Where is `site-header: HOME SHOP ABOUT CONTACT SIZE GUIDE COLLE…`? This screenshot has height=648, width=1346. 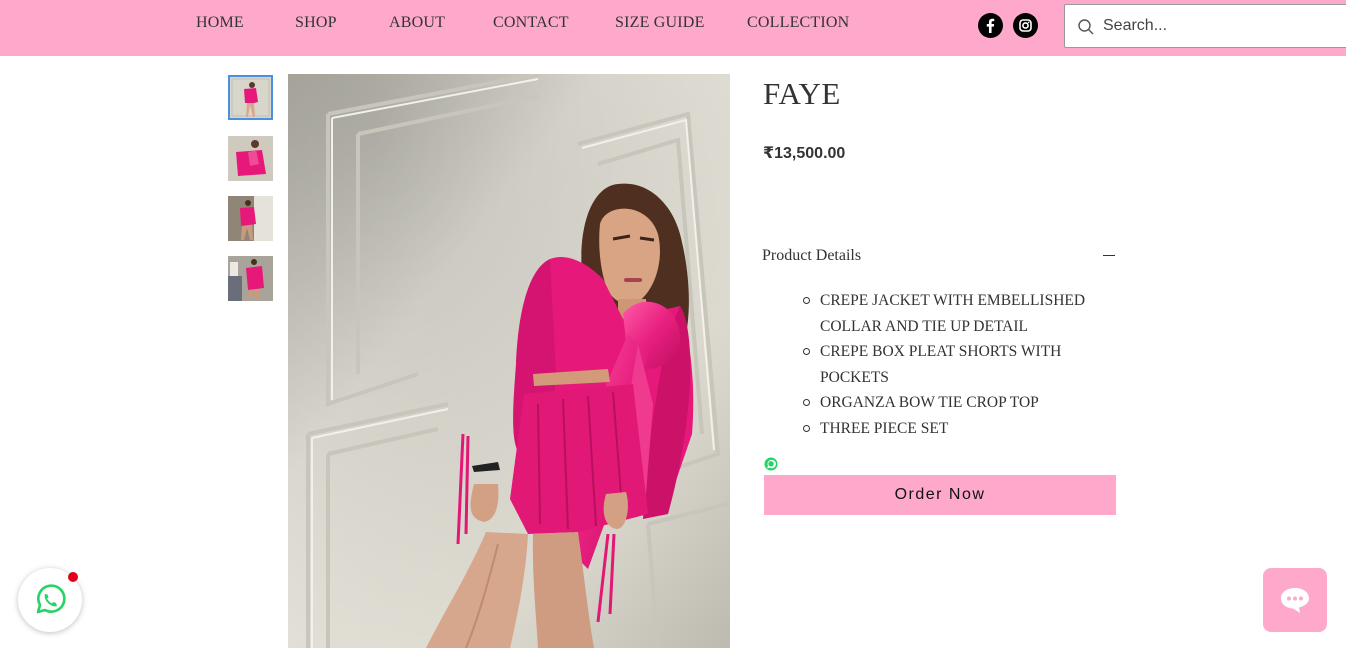 site-header: HOME SHOP ABOUT CONTACT SIZE GUIDE COLLE… is located at coordinates (673, 28).